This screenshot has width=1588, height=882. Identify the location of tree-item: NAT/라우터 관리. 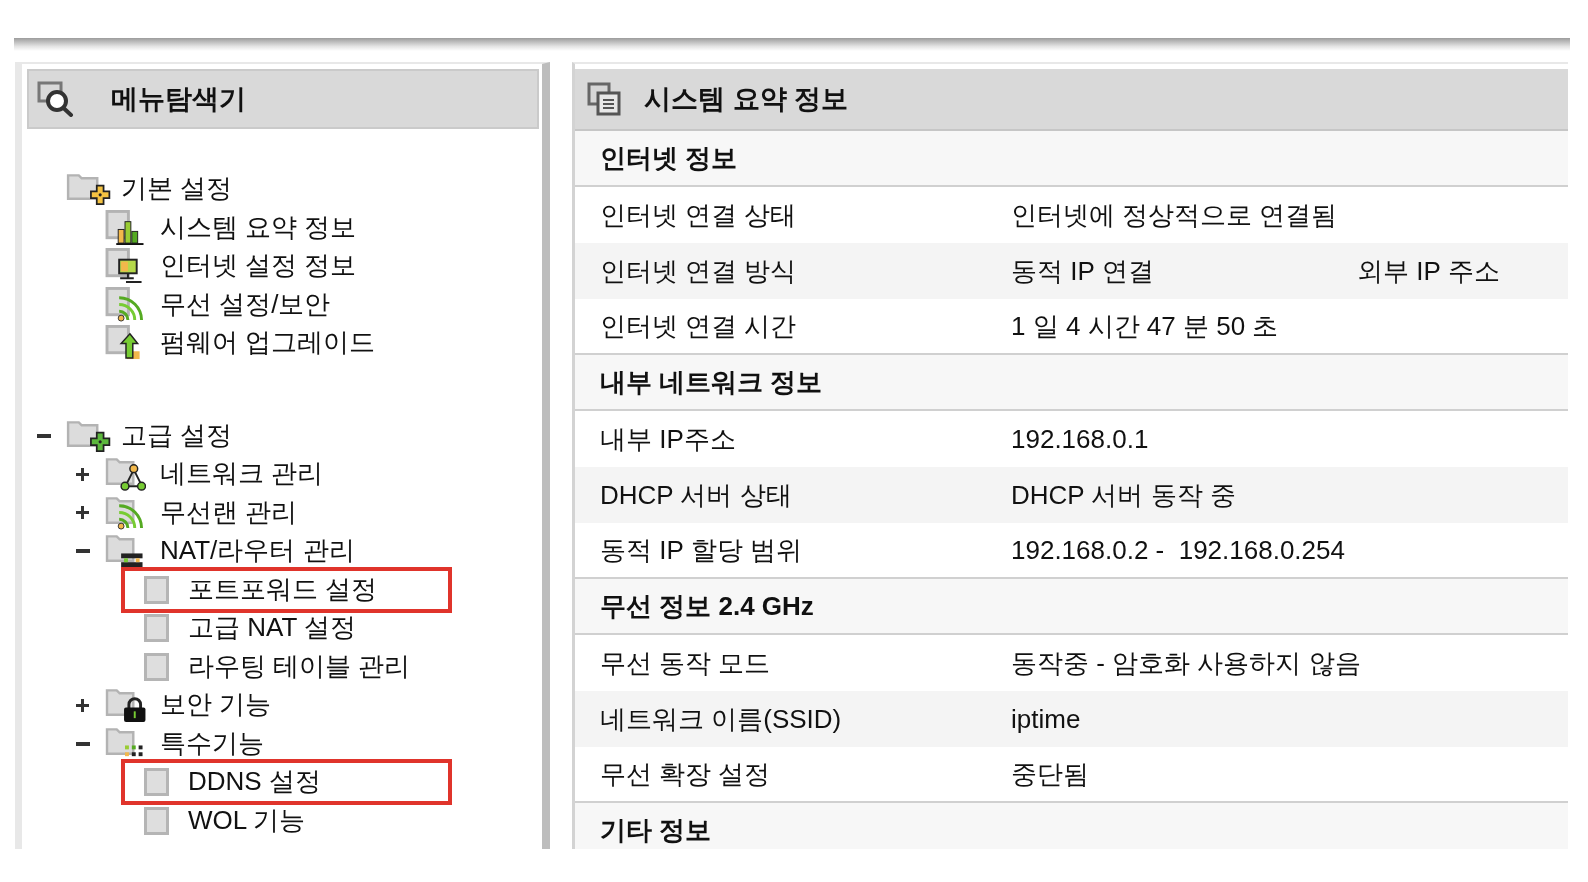
(257, 551).